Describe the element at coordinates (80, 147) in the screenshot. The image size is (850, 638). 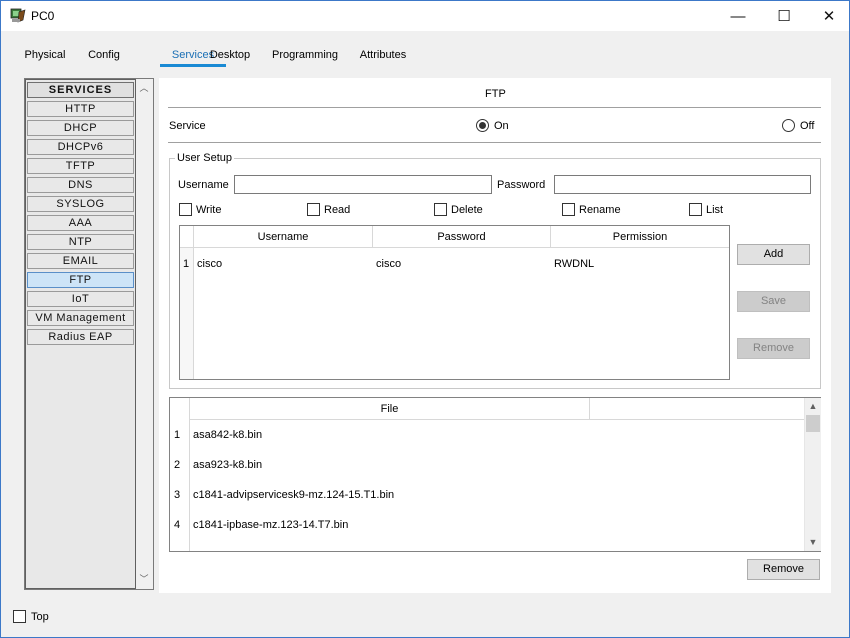
I see `service-dhcpv6: DHCPv6` at that location.